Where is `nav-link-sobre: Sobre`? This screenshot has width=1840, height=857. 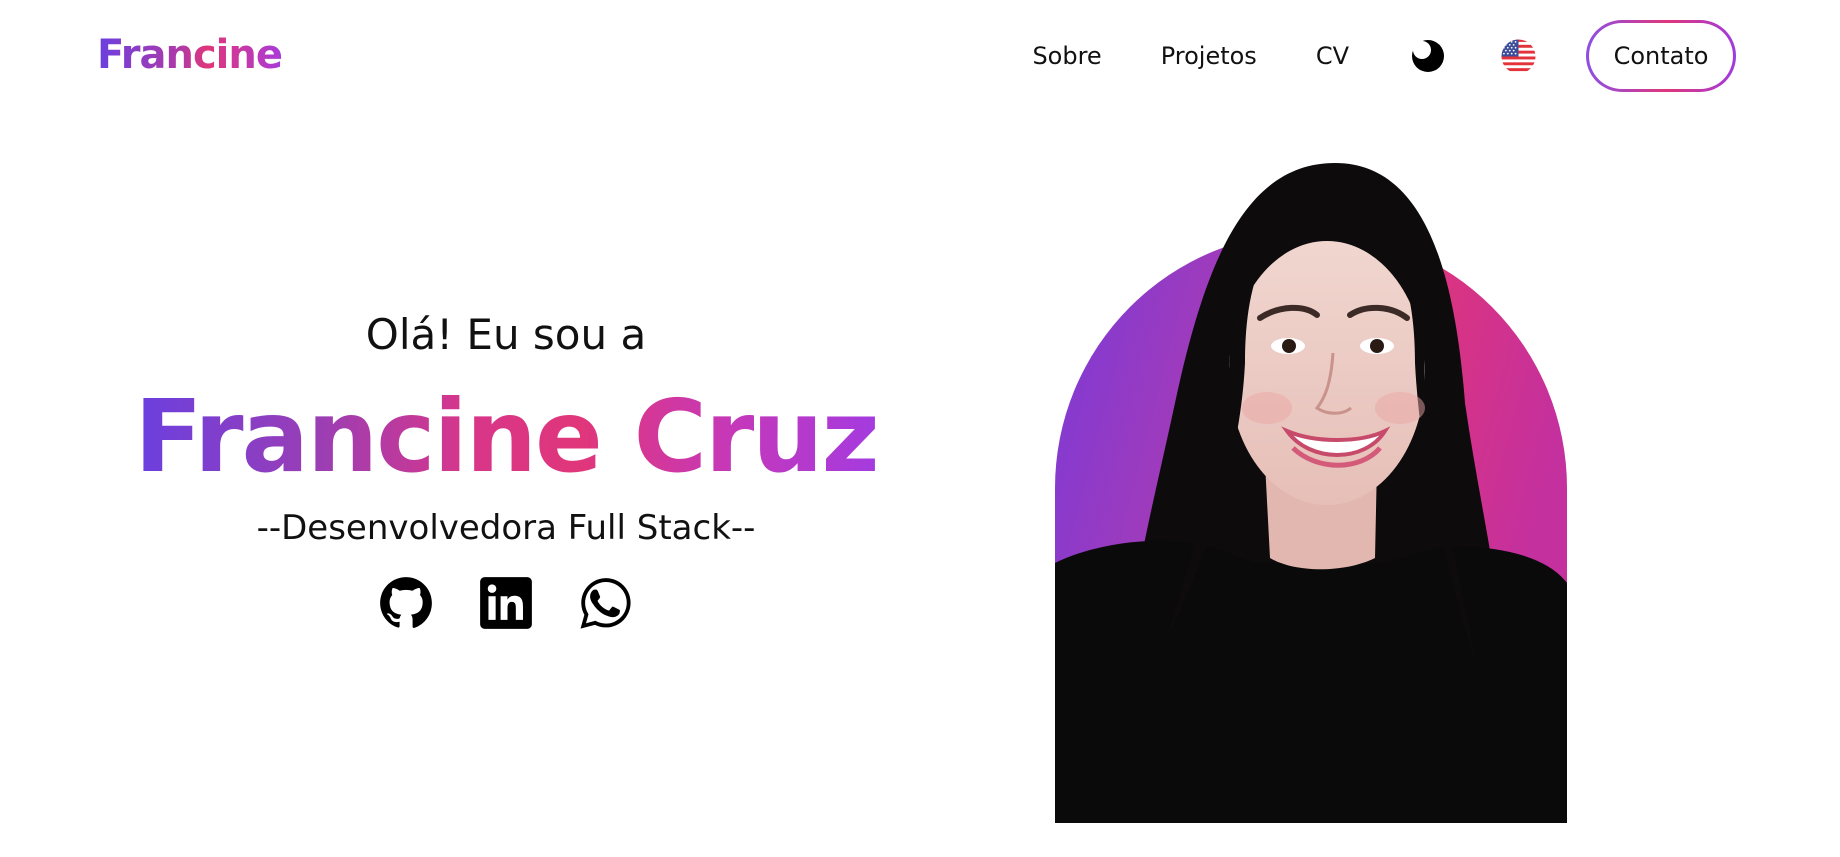
nav-link-sobre: Sobre is located at coordinates (1066, 56).